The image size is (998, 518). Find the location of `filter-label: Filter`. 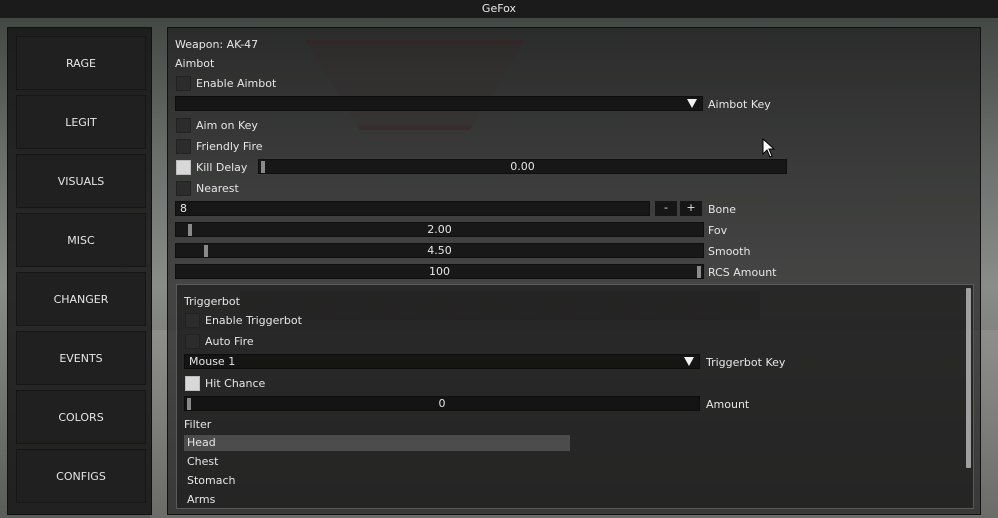

filter-label: Filter is located at coordinates (198, 424).